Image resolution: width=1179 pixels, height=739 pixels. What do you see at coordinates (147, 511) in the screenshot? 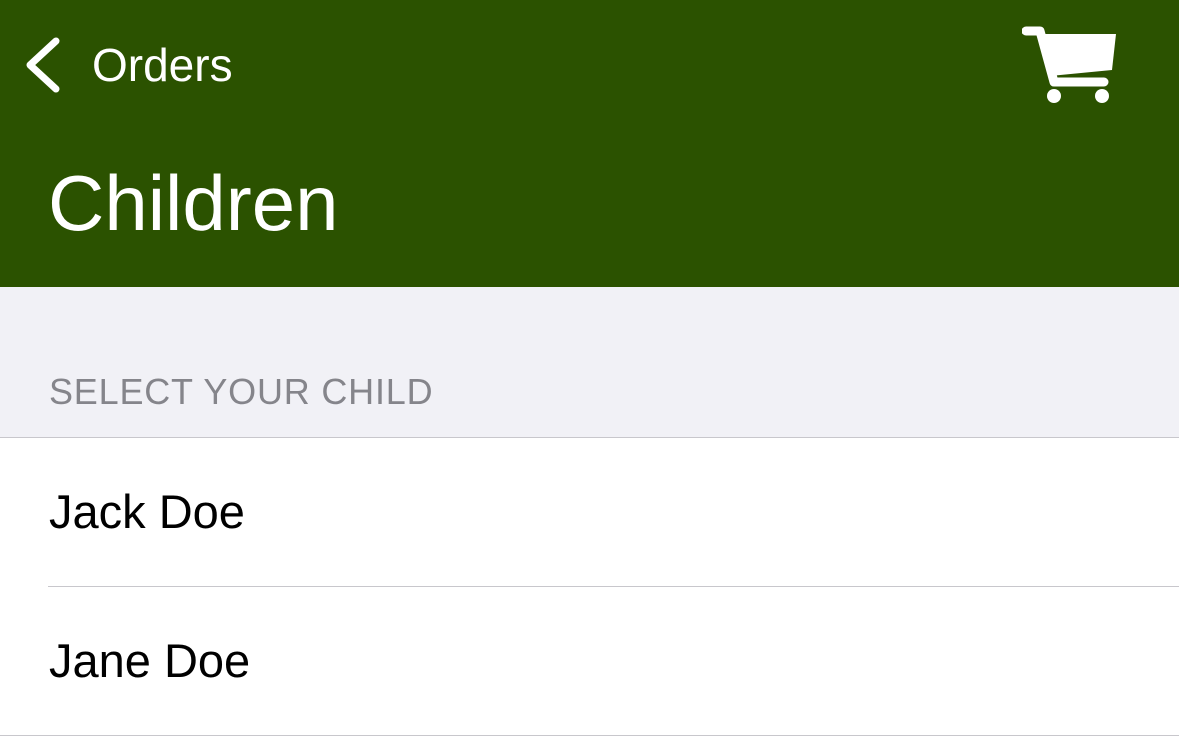
I see `child-name: Jack Doe` at bounding box center [147, 511].